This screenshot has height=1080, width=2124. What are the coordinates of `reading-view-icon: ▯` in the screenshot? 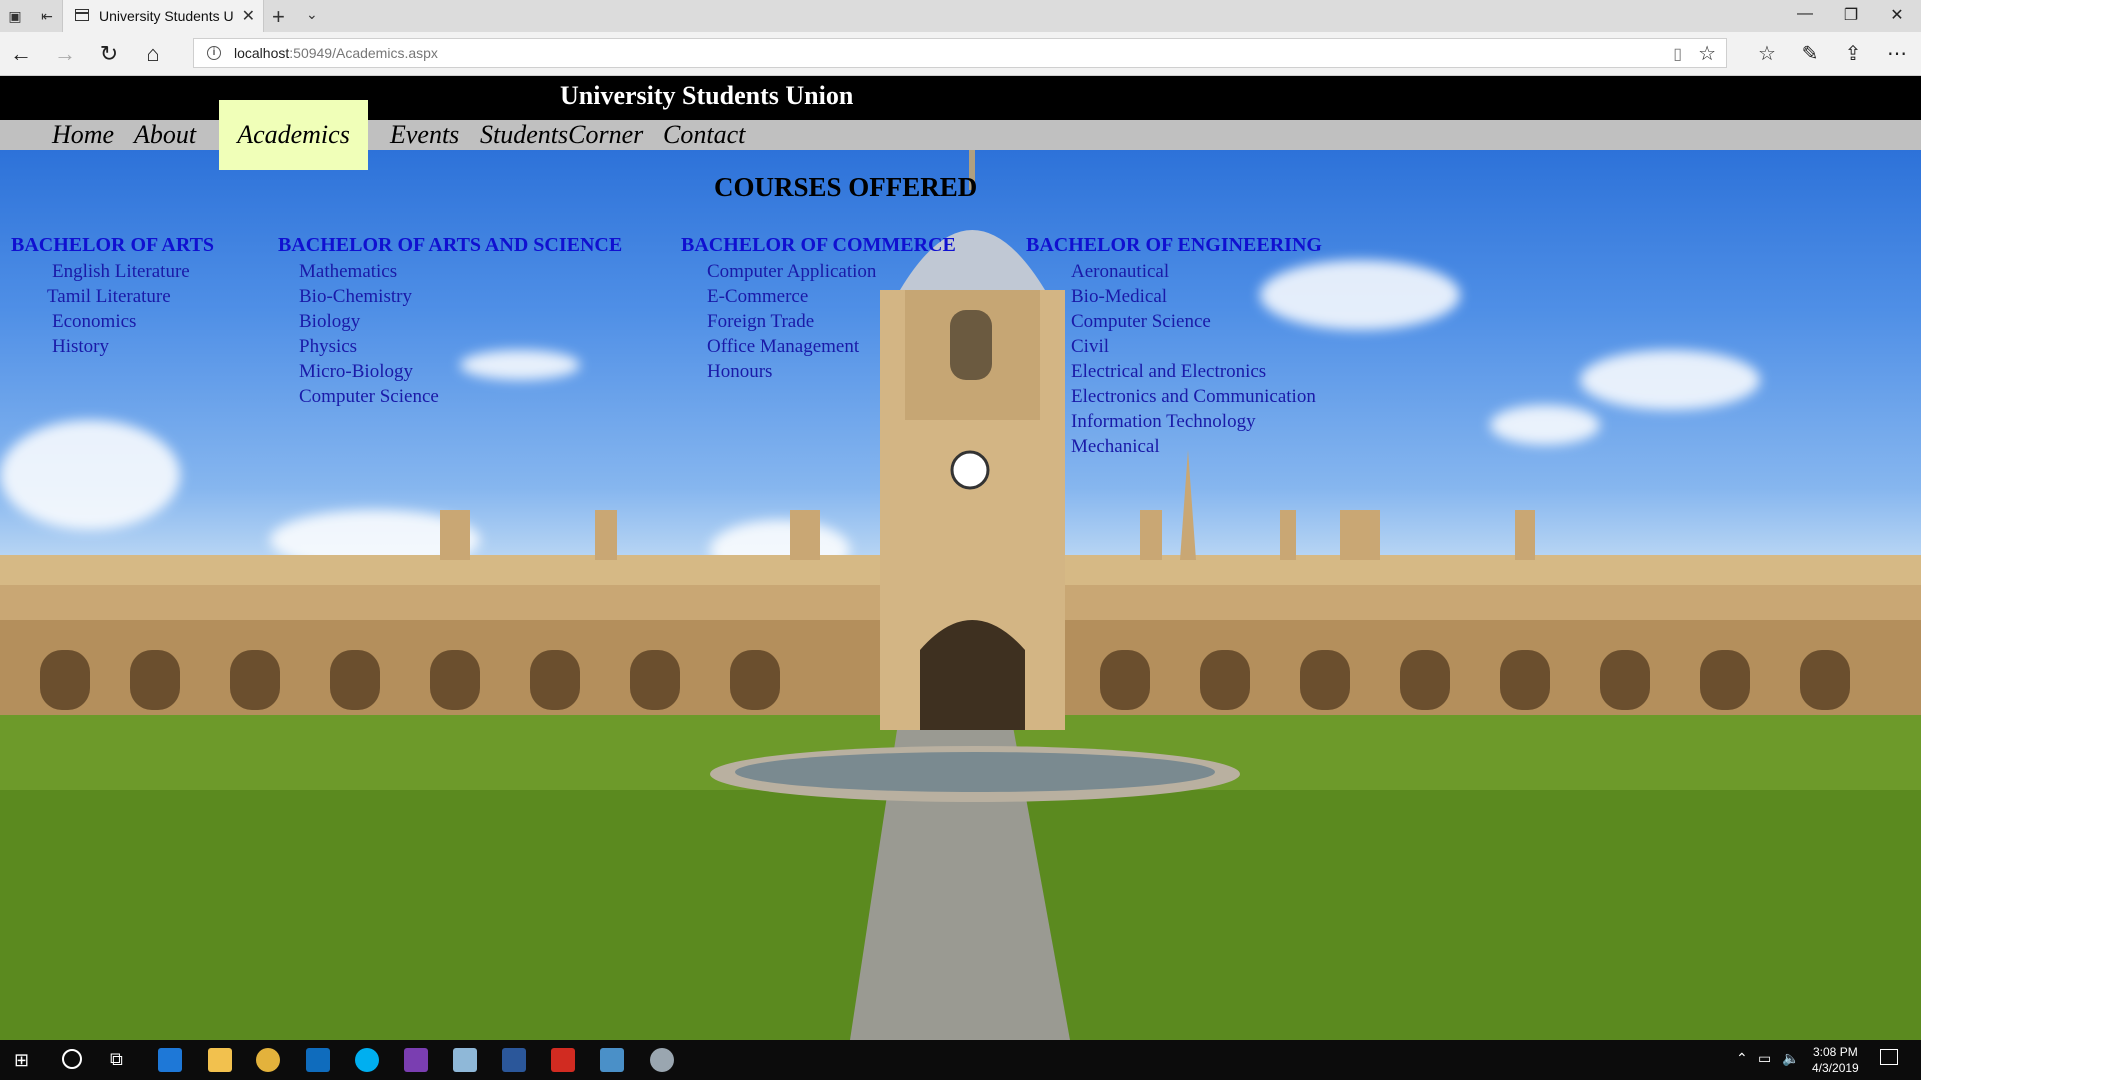 It's located at (1677, 54).